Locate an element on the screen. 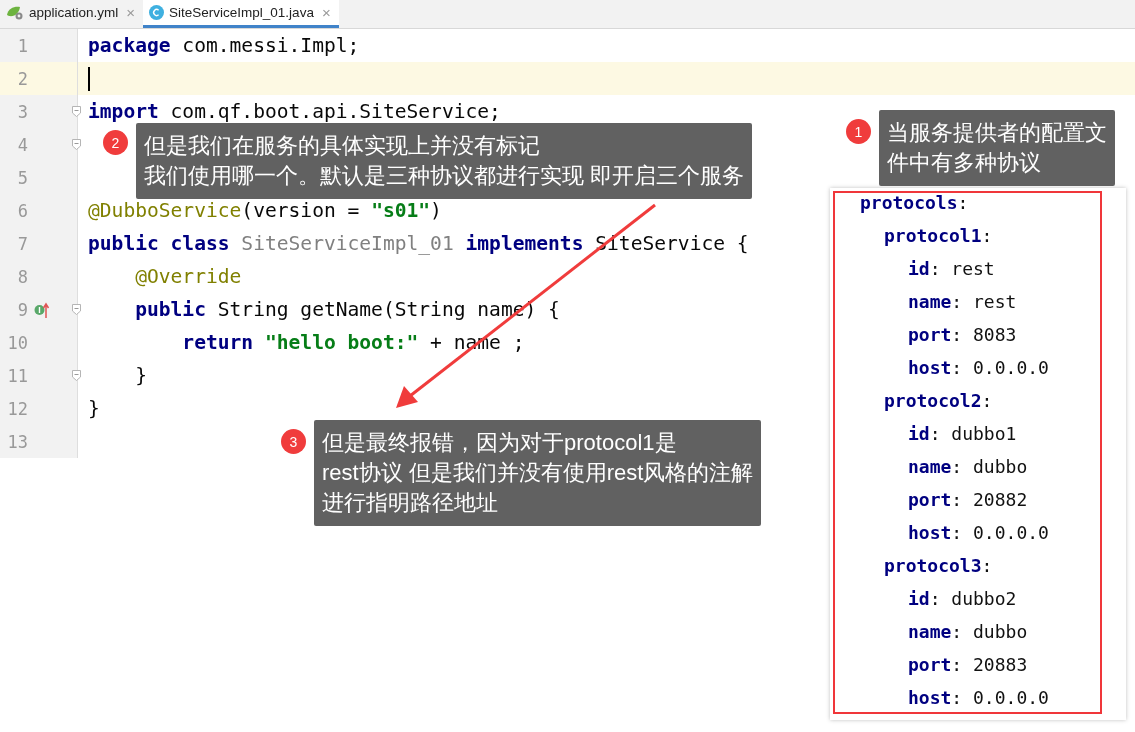 Image resolution: width=1135 pixels, height=732 pixels. class-icon is located at coordinates (157, 12).